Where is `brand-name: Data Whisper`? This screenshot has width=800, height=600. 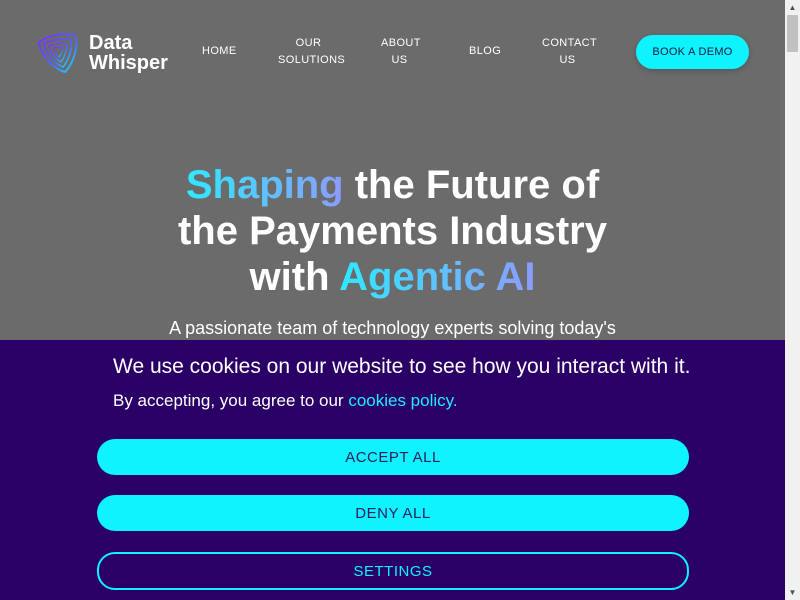 brand-name: Data Whisper is located at coordinates (128, 53).